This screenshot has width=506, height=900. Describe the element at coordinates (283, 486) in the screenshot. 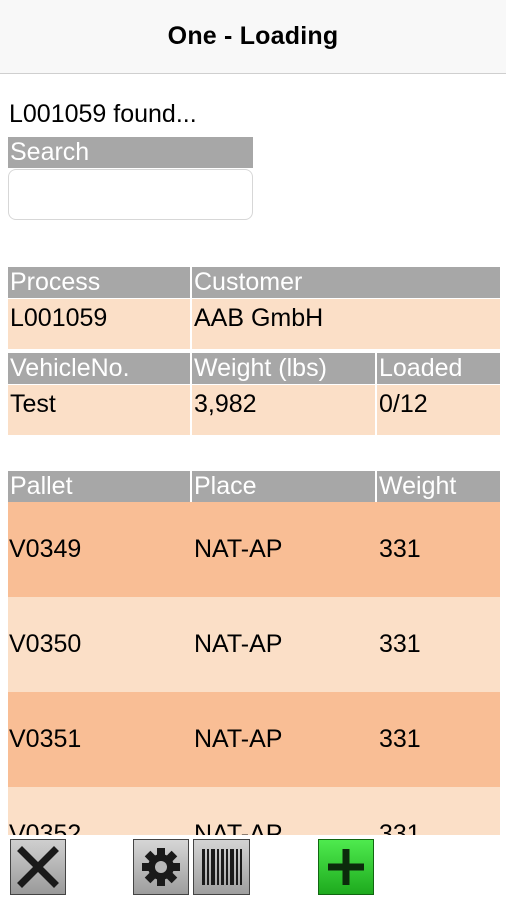

I see `place-column-header: Place` at that location.